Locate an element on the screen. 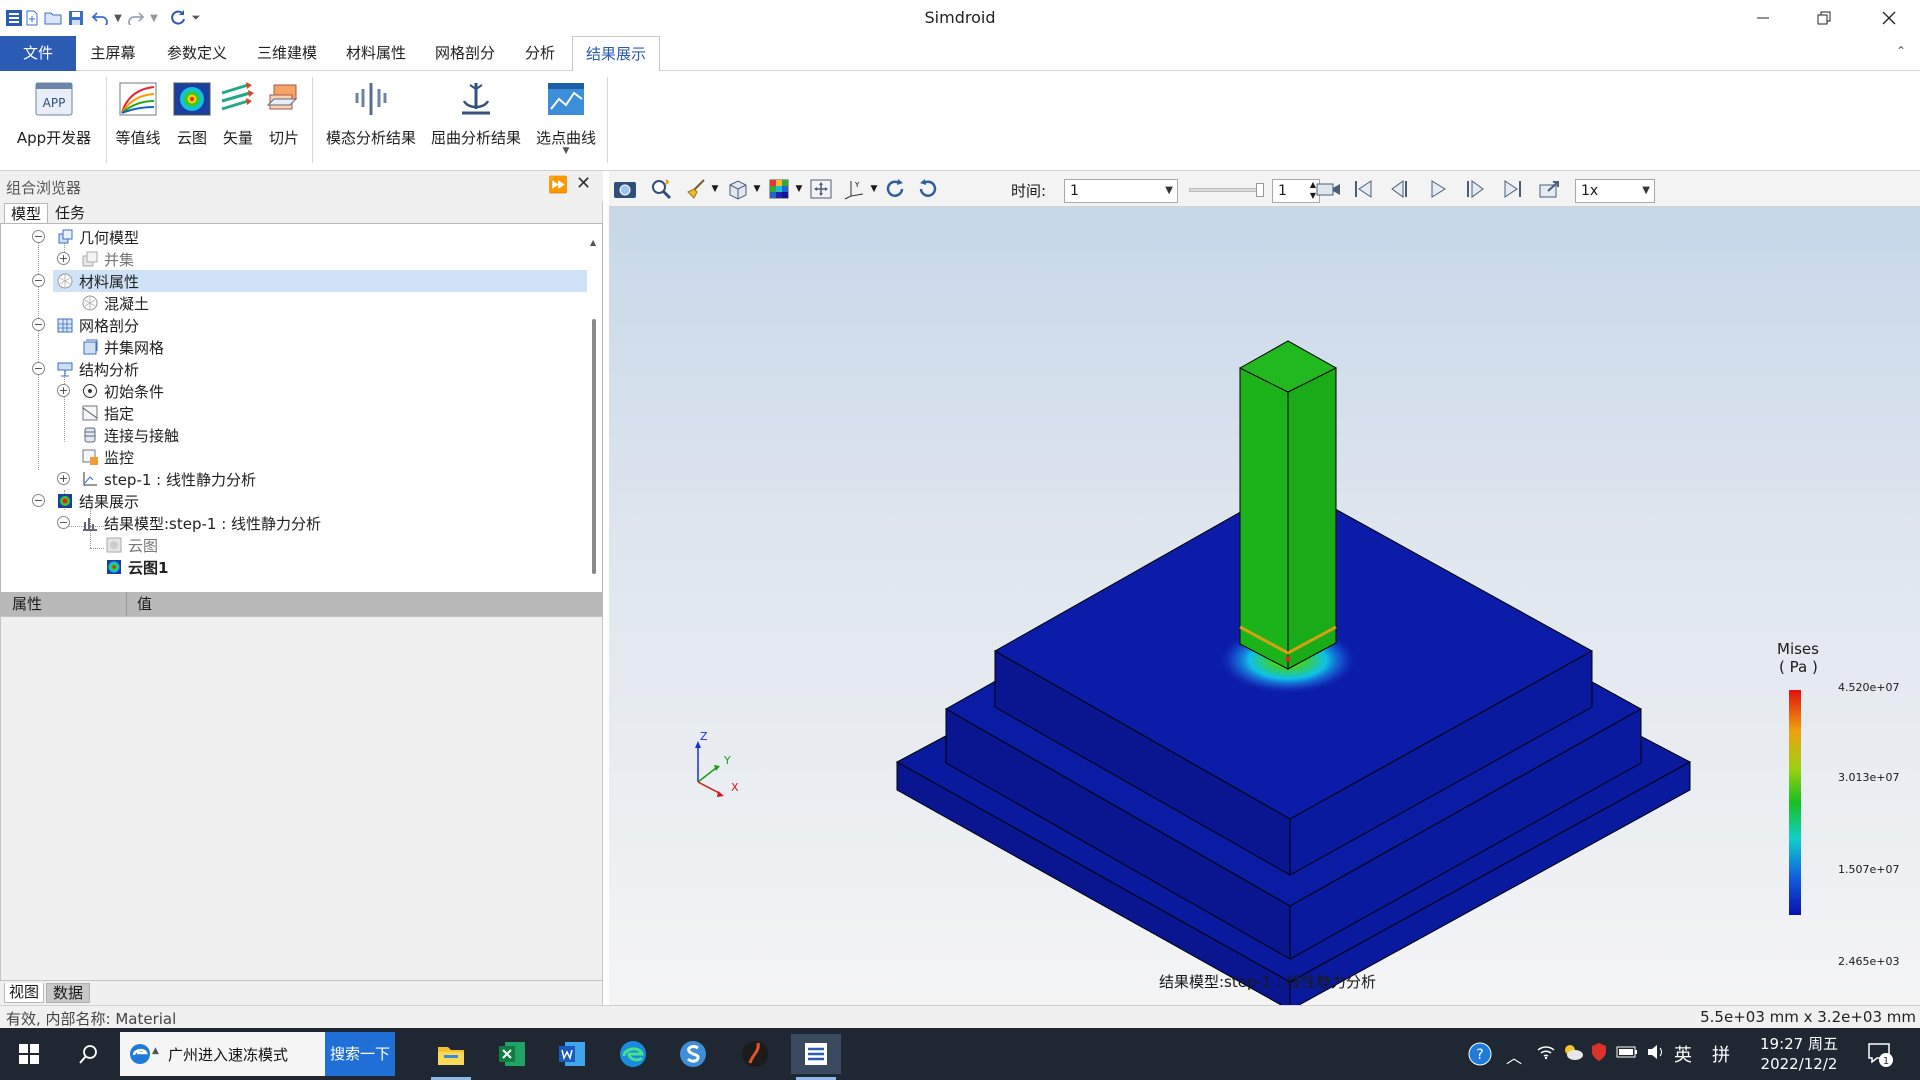  tab-view: 视图 is located at coordinates (24, 993).